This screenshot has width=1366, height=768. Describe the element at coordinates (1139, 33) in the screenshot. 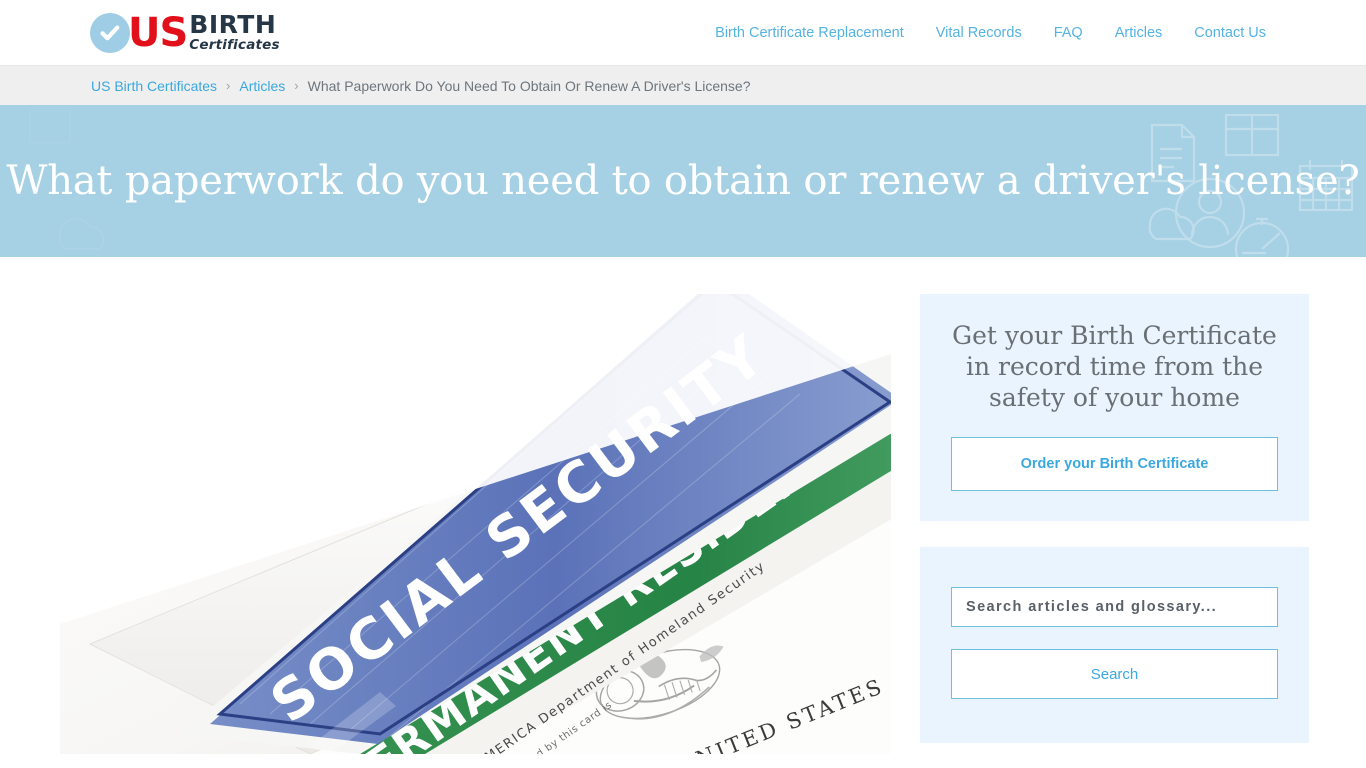

I see `nav-item-articles: Articles` at that location.